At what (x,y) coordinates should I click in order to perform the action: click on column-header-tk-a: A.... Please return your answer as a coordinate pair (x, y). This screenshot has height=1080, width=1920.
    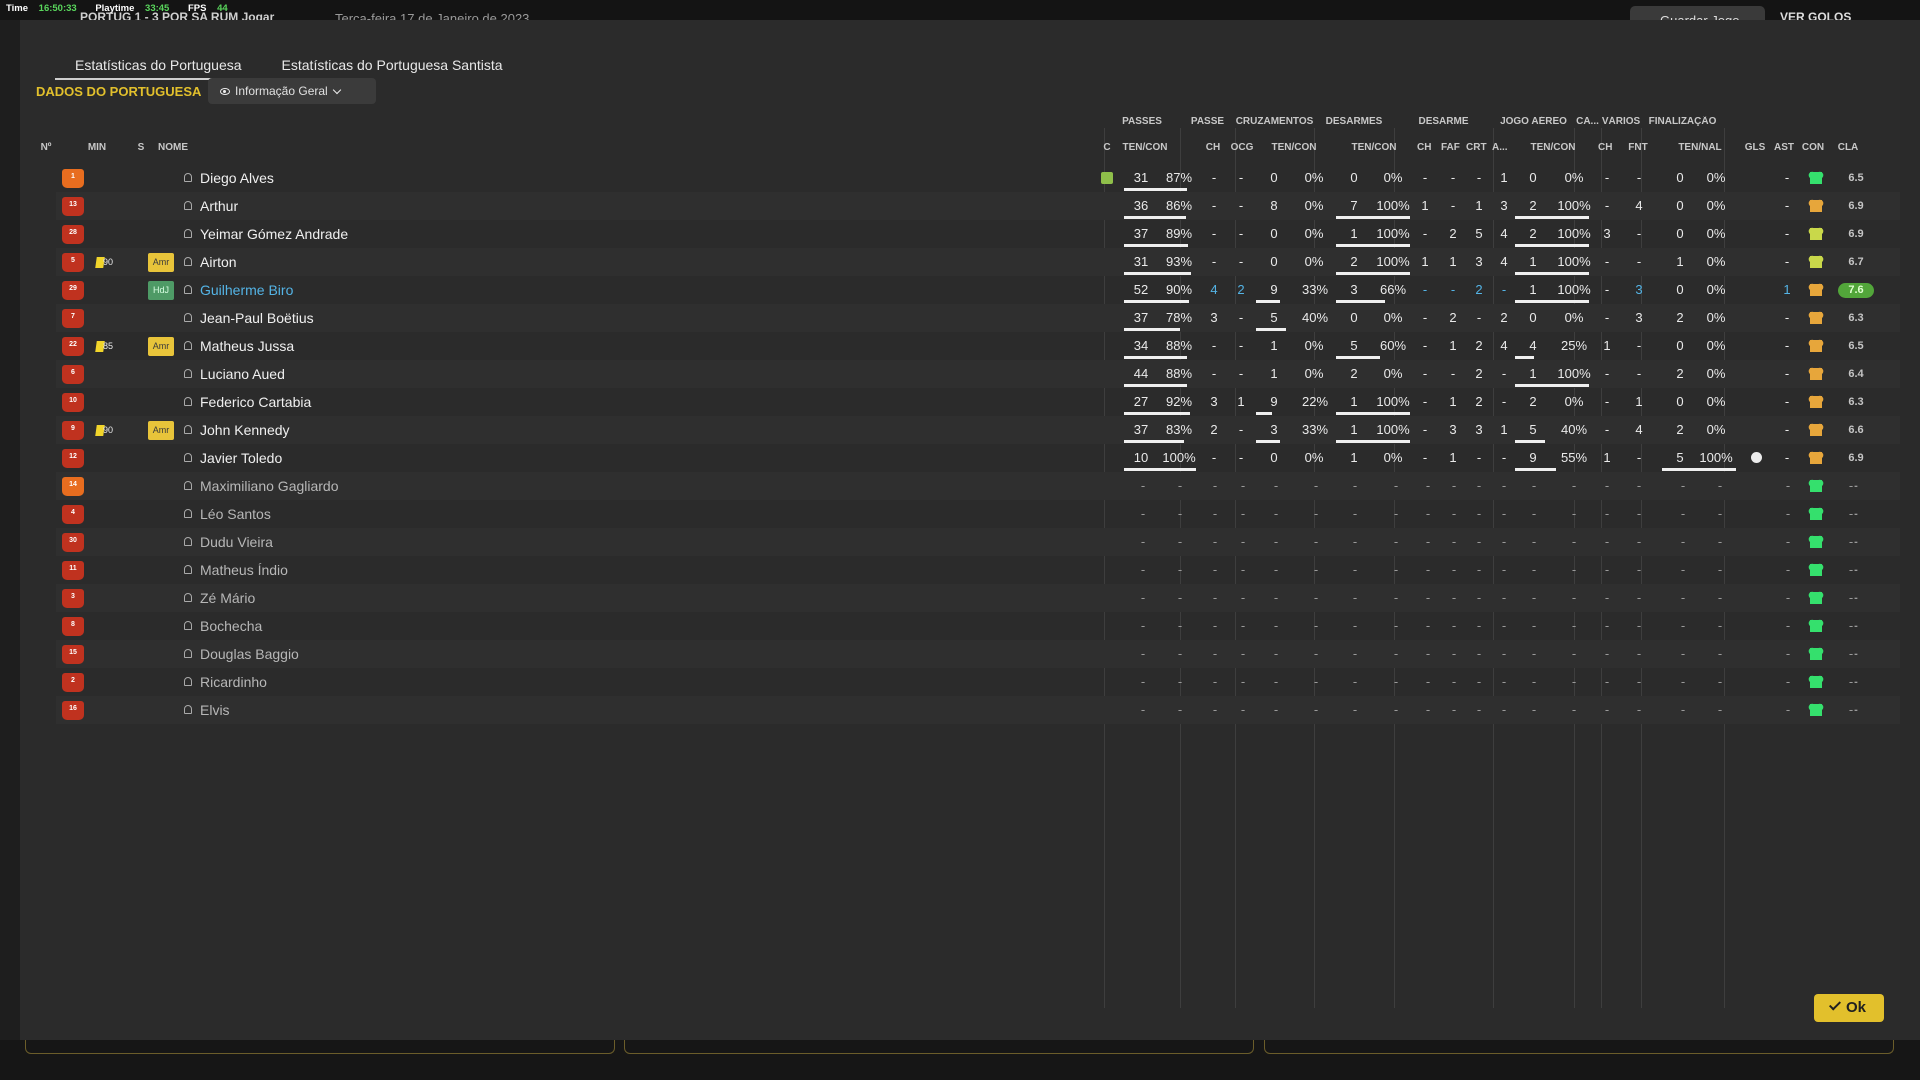
    Looking at the image, I should click on (1500, 150).